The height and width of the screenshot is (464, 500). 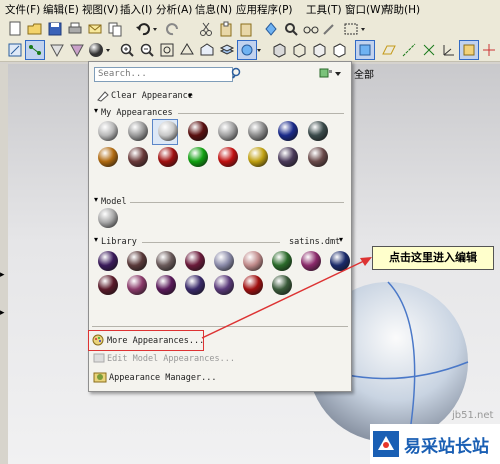 I want to click on logo-mark-icon, so click(x=386, y=444).